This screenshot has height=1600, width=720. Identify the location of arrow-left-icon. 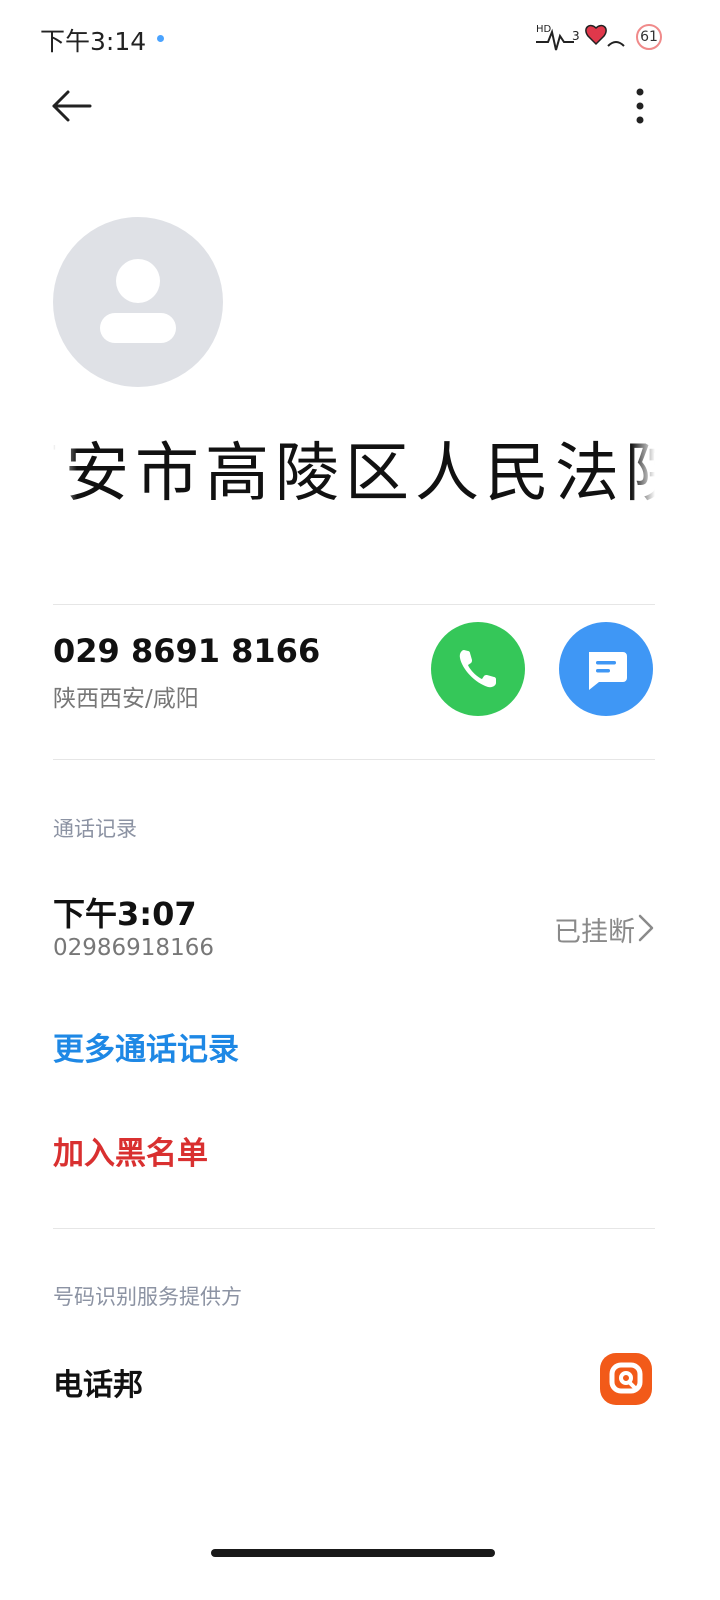
(72, 106).